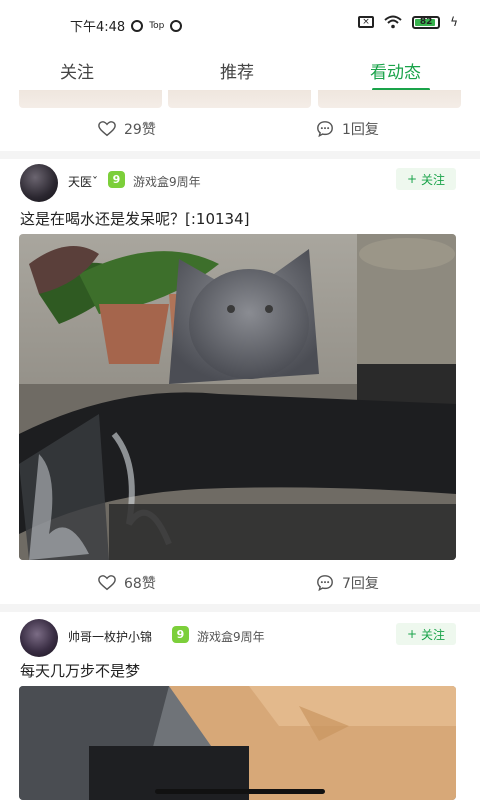 Image resolution: width=480 pixels, height=800 pixels. I want to click on reply-count: 1回复, so click(360, 130).